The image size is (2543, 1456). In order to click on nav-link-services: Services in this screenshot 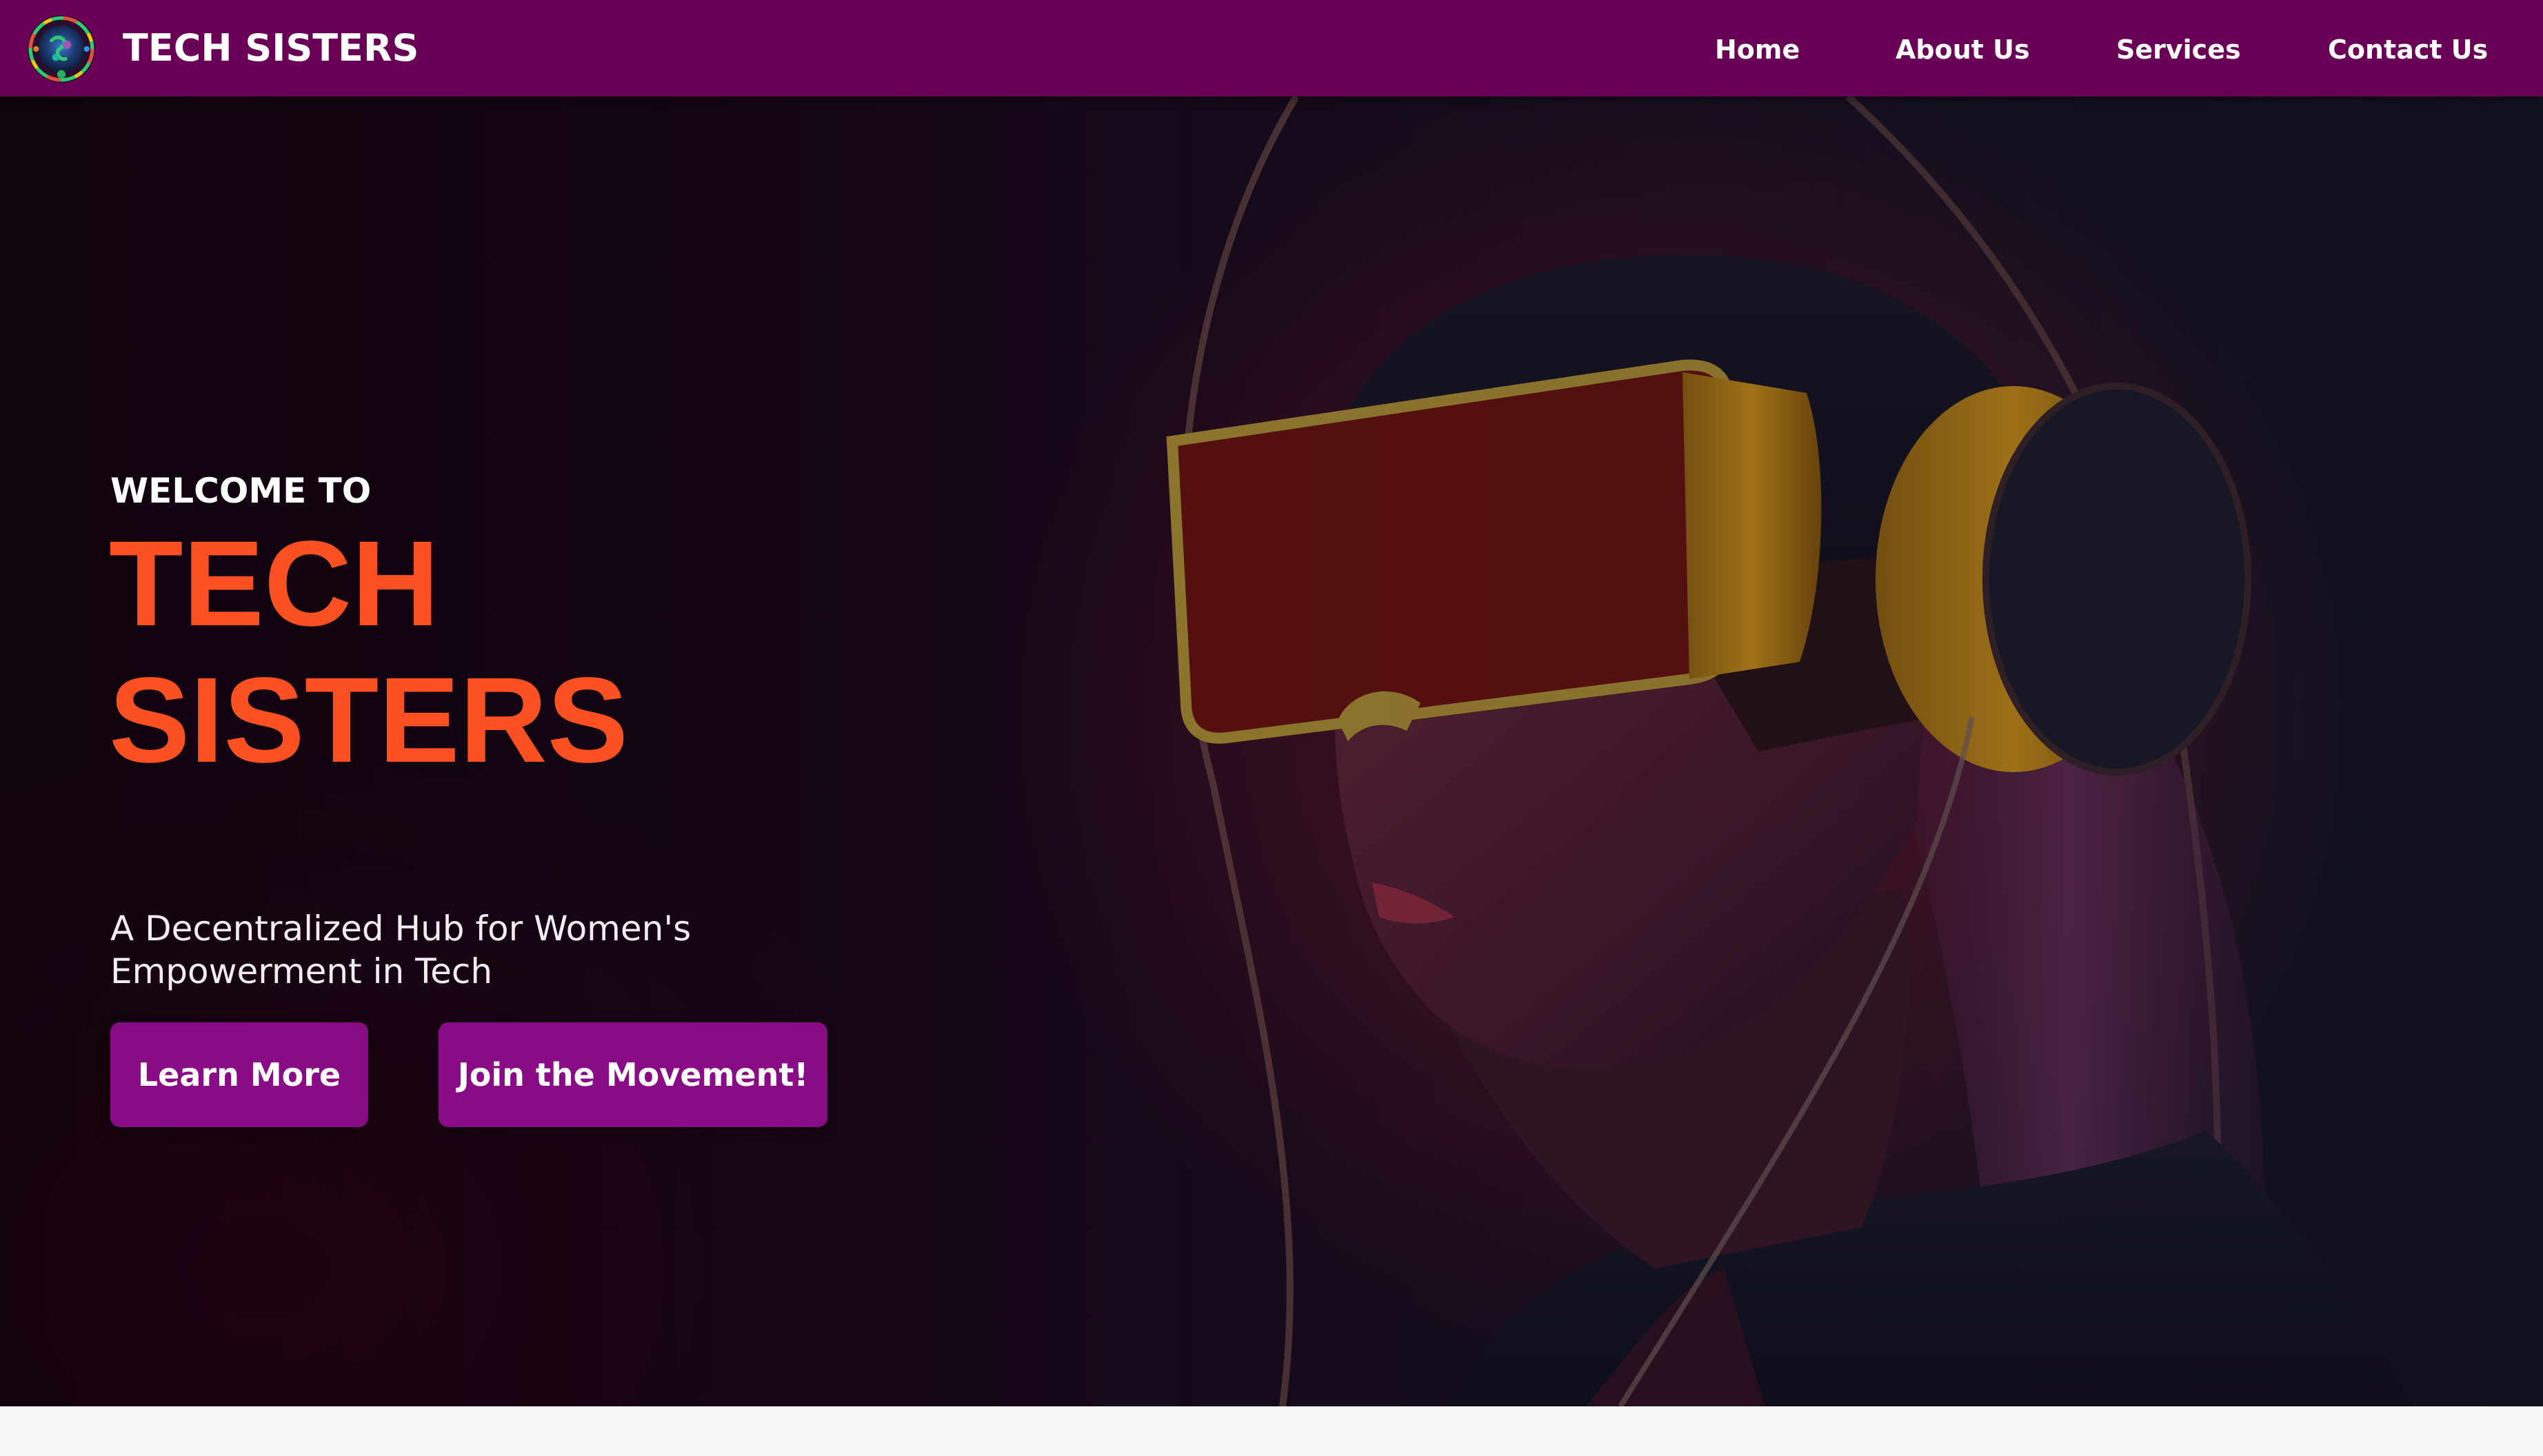, I will do `click(2178, 49)`.